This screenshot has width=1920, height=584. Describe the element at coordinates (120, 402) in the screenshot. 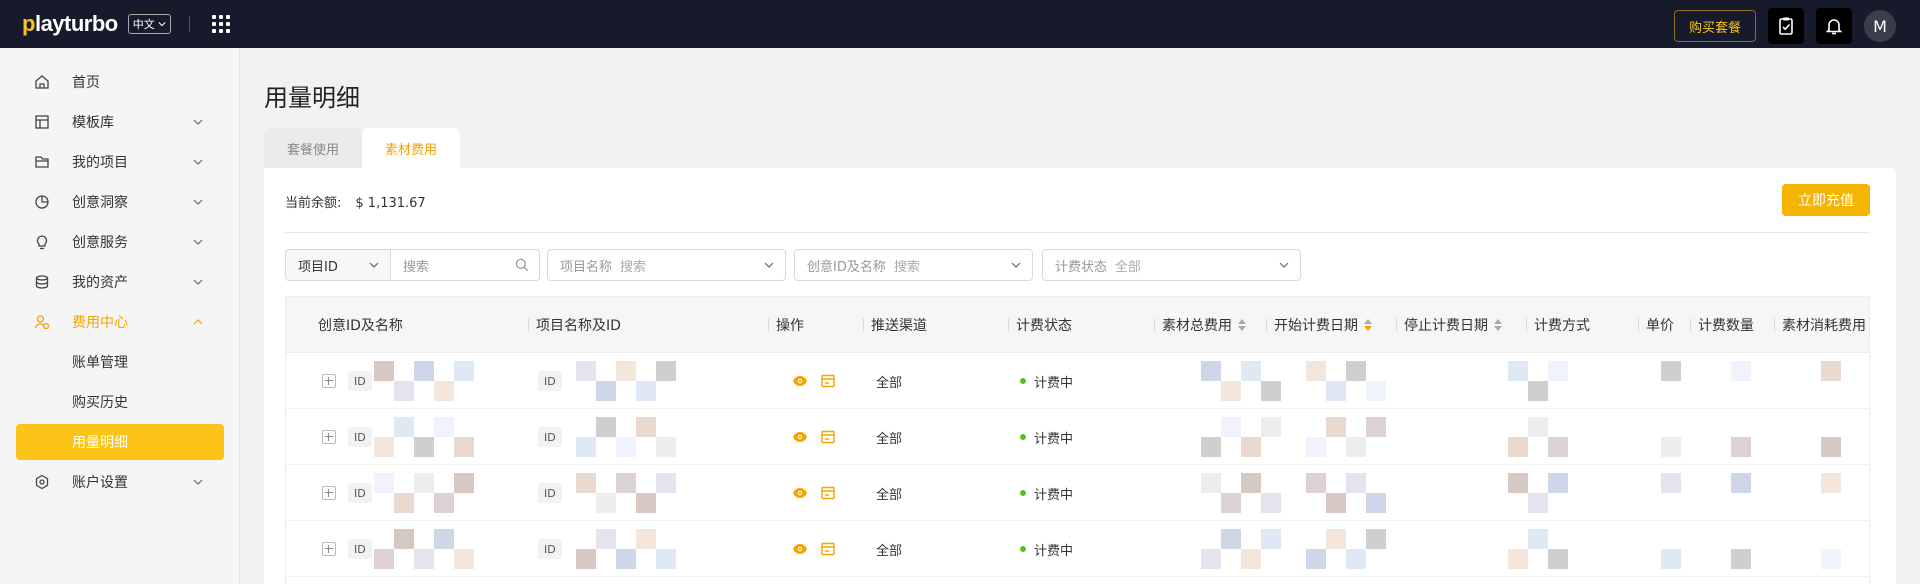

I see `sidebar-item-purchase-history: 购买历史` at that location.